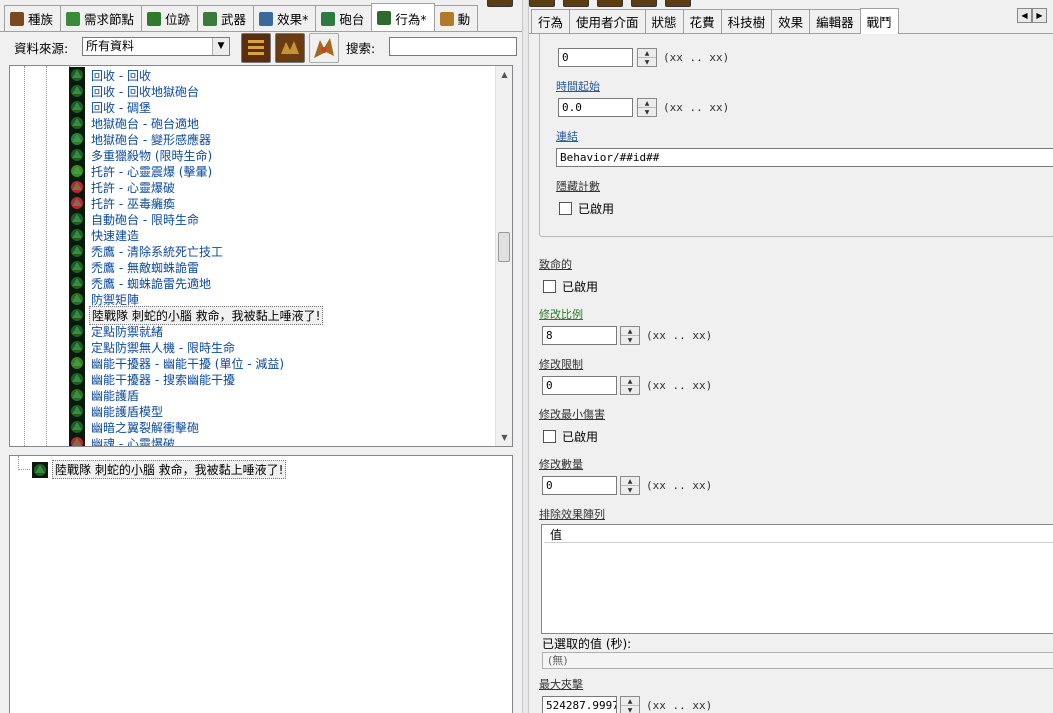  I want to click on list-item-label: 幽能護盾模型, so click(127, 411).